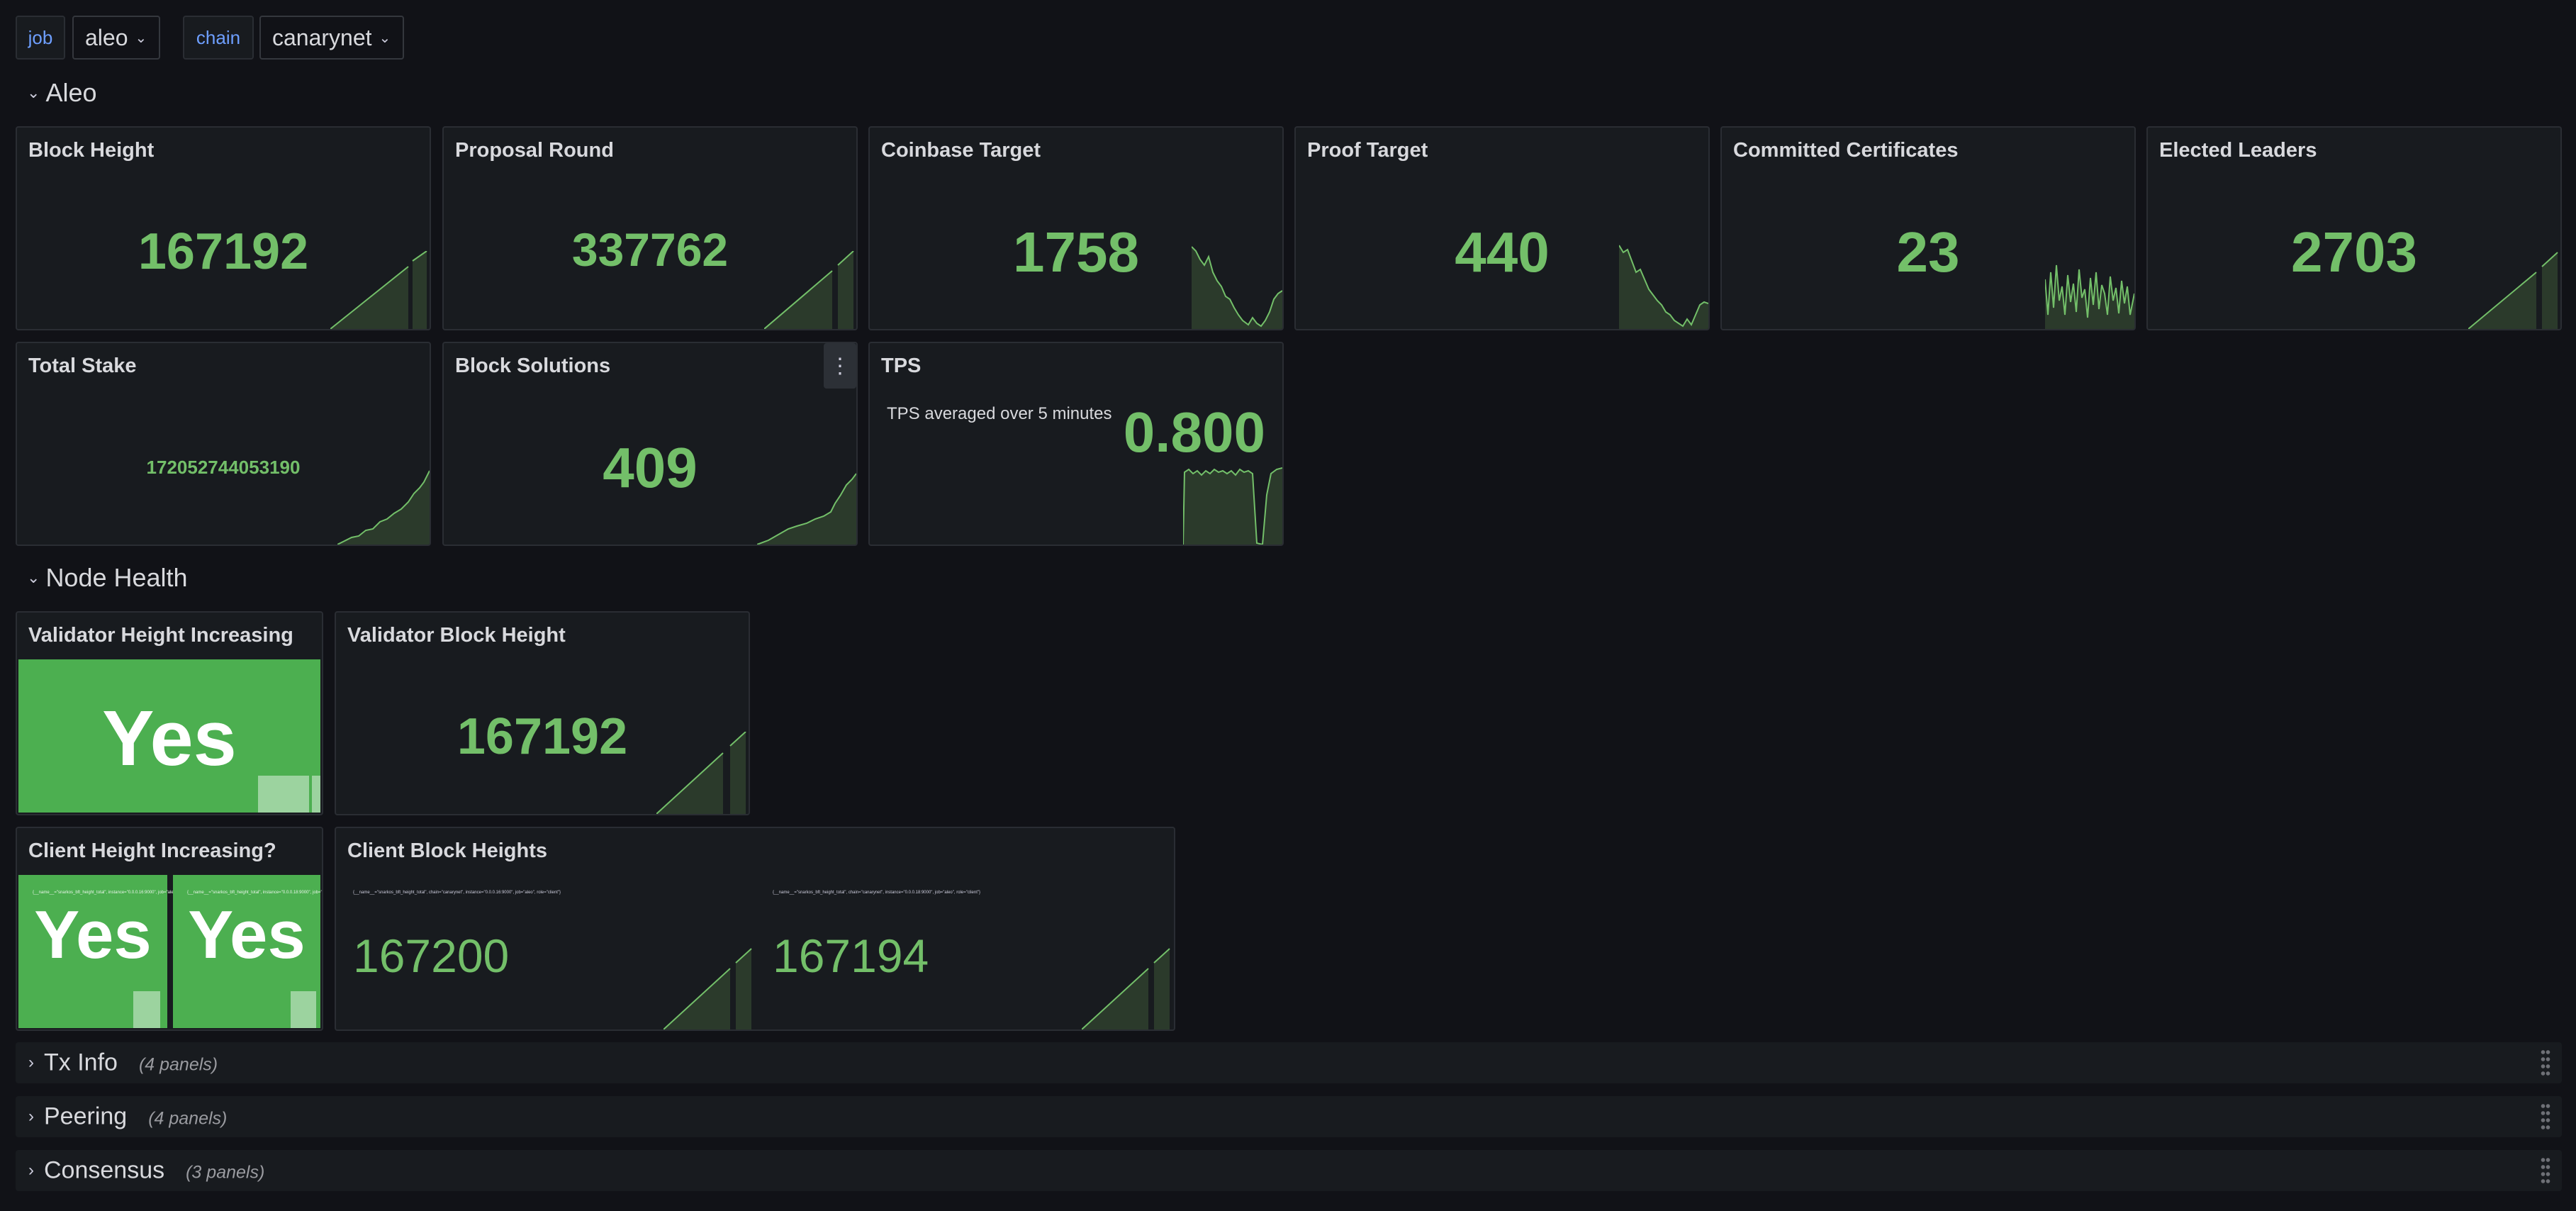 The width and height of the screenshot is (2576, 1211). I want to click on row-node-health-title: Node Health, so click(117, 577).